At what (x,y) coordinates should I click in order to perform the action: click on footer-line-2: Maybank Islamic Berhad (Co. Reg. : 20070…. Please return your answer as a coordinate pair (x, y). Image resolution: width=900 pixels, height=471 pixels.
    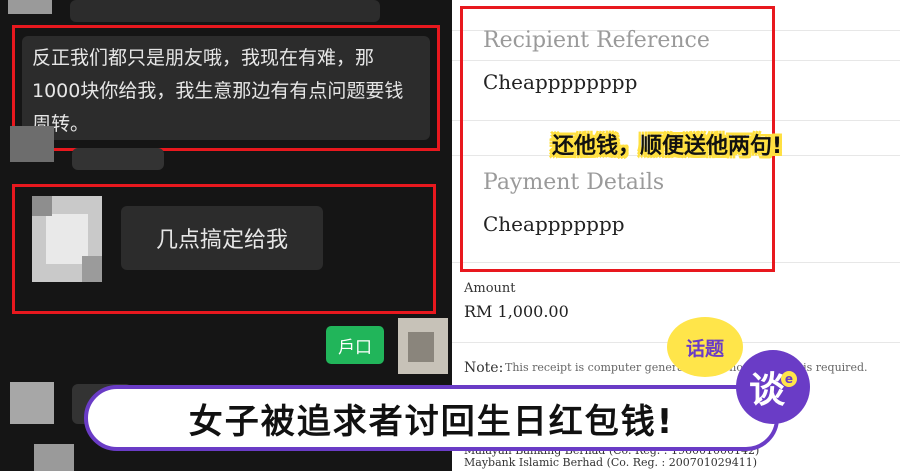
    Looking at the image, I should click on (611, 462).